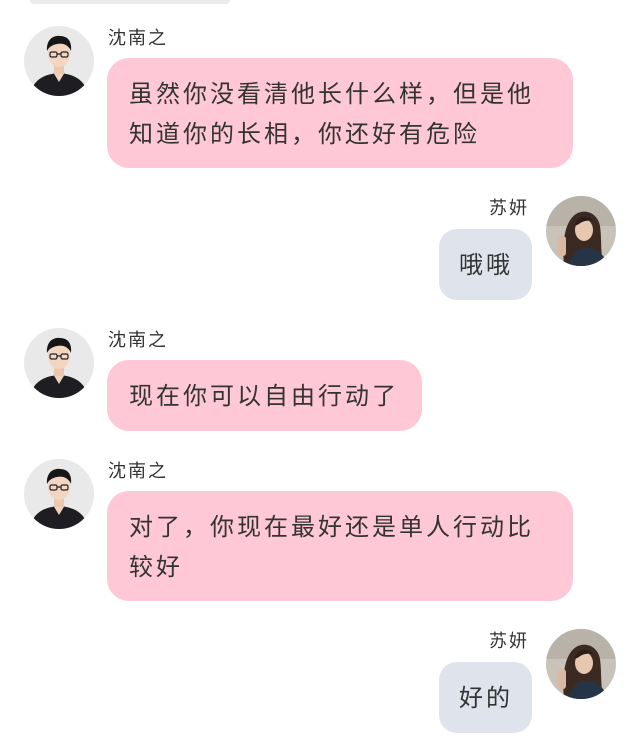 The image size is (640, 743). Describe the element at coordinates (340, 113) in the screenshot. I see `message-bubble: 虽然你没看清他长什么样，但是他 知道你的长相，你还好有危险` at that location.